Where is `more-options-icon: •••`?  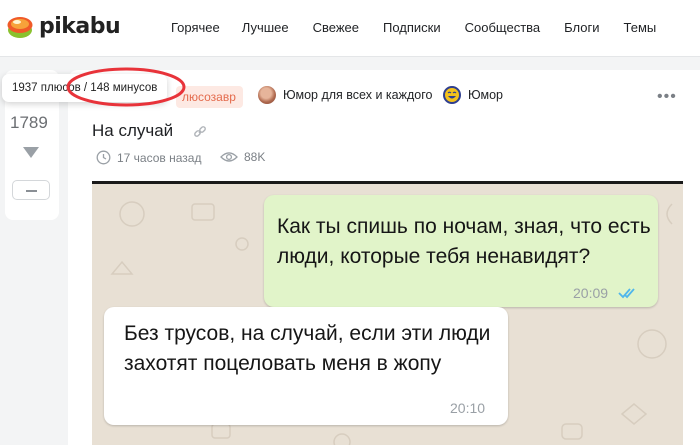
more-options-icon: ••• is located at coordinates (667, 97).